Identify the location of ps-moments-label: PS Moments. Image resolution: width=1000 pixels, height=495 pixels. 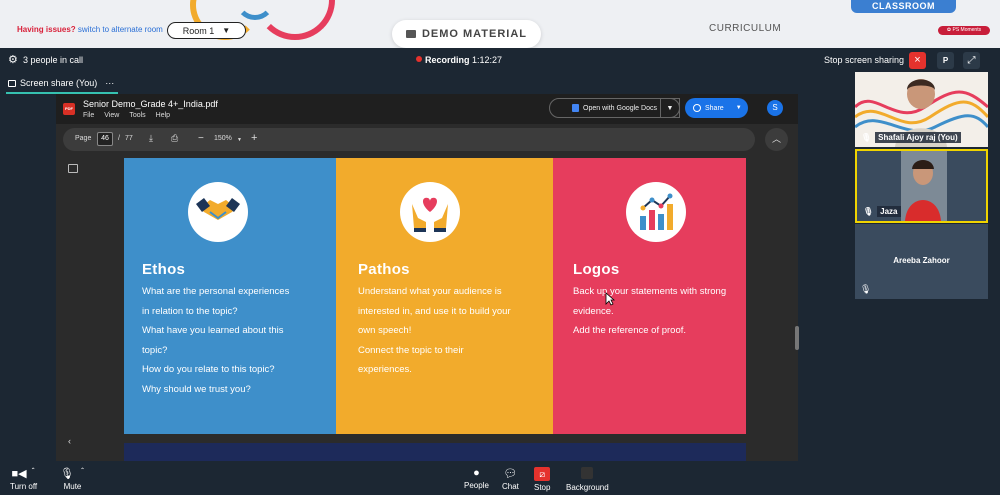
(967, 30).